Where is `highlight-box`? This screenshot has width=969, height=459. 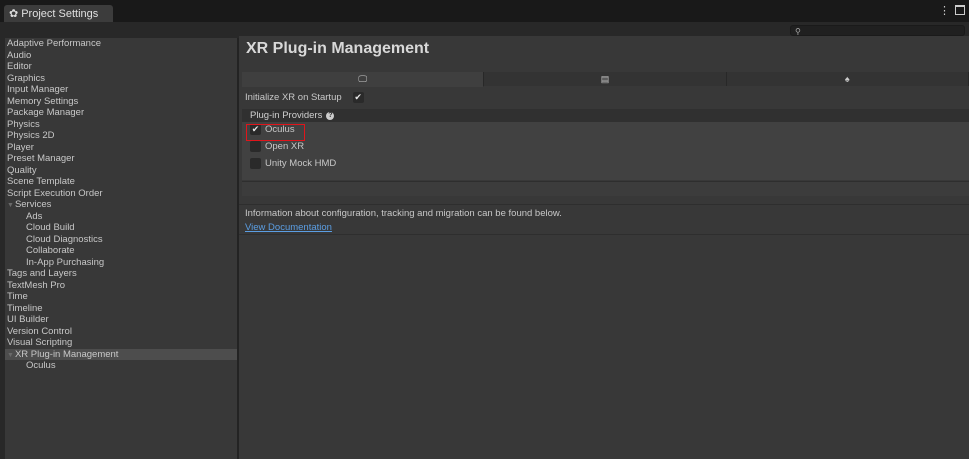
highlight-box is located at coordinates (275, 132).